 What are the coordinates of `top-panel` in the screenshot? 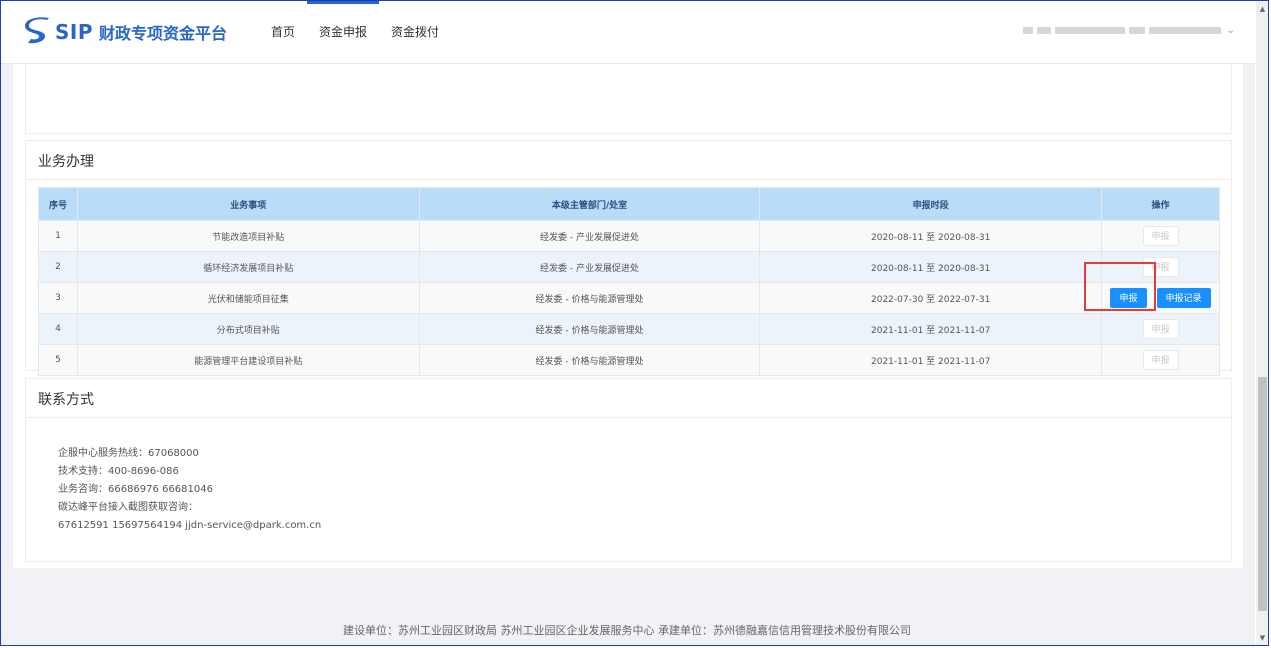 It's located at (628, 99).